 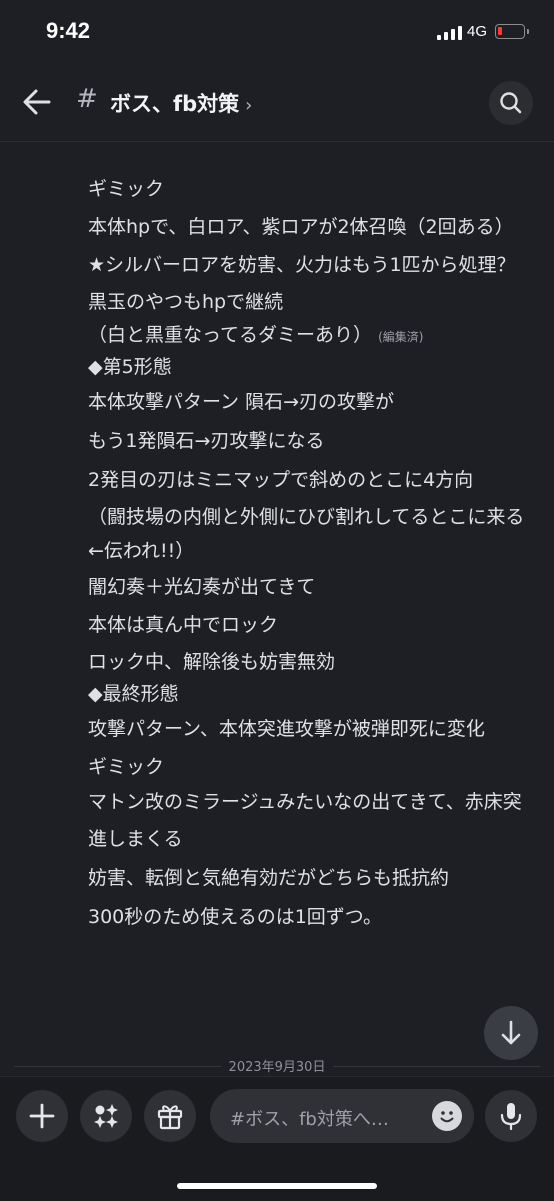 What do you see at coordinates (133, 694) in the screenshot?
I see `message-line: ◆最終形態` at bounding box center [133, 694].